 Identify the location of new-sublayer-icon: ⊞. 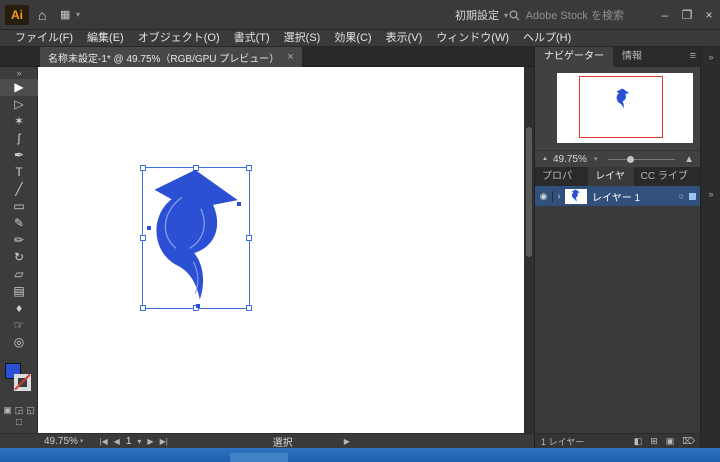
(654, 441).